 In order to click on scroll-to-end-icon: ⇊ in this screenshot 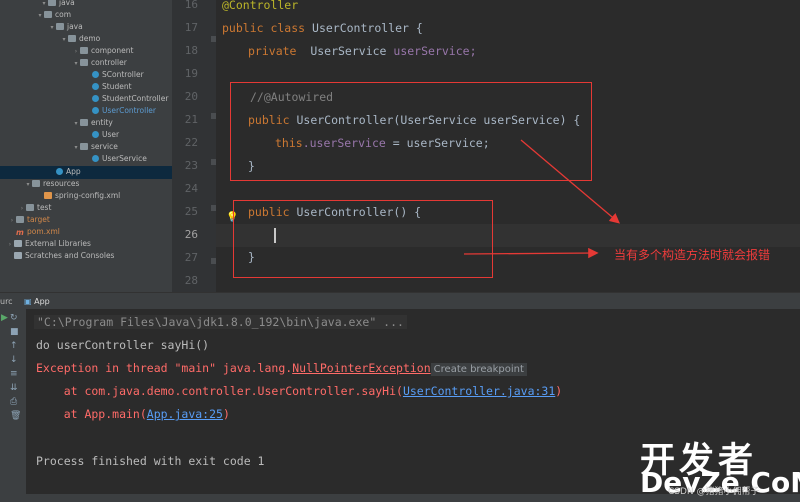, I will do `click(14, 388)`.